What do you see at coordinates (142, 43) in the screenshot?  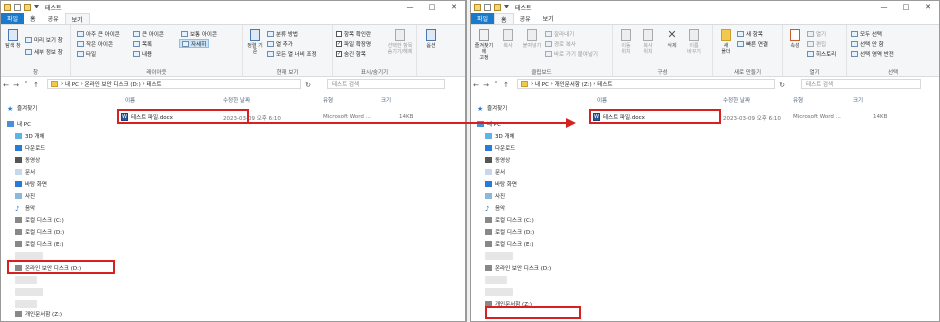 I see `layout-list: 목록` at bounding box center [142, 43].